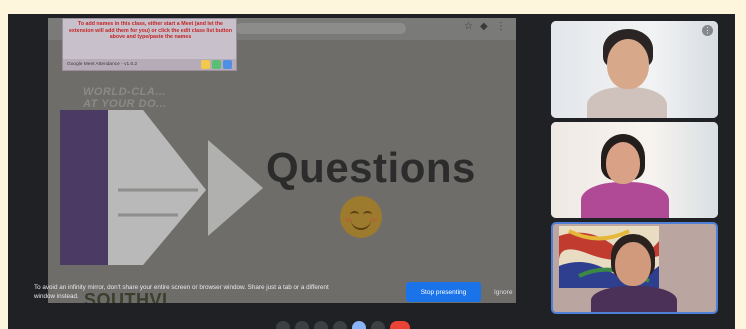 This screenshot has width=746, height=329. Describe the element at coordinates (84, 187) in the screenshot. I see `purple-band` at that location.